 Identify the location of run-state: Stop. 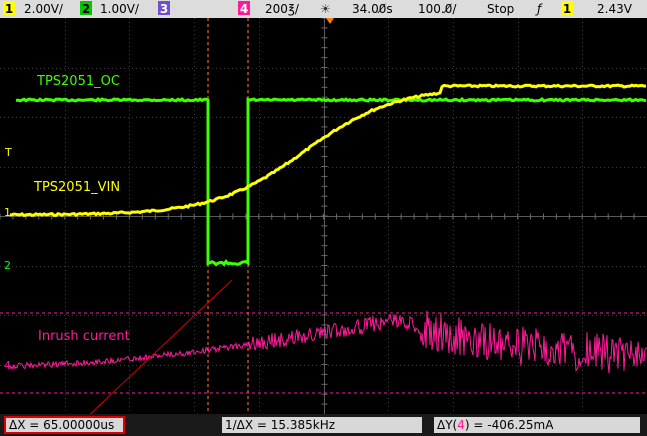
(501, 9).